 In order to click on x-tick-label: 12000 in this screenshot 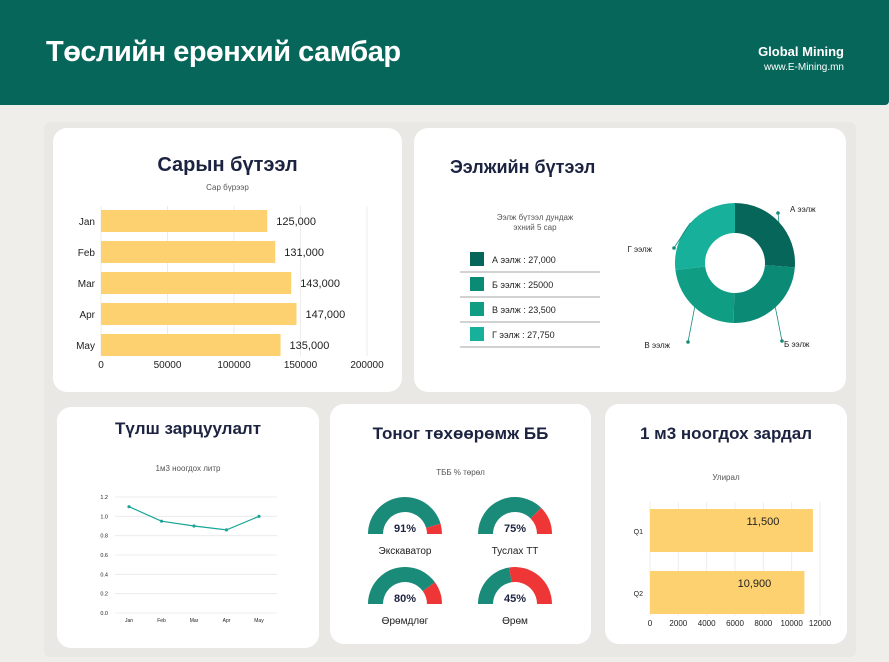, I will do `click(820, 623)`.